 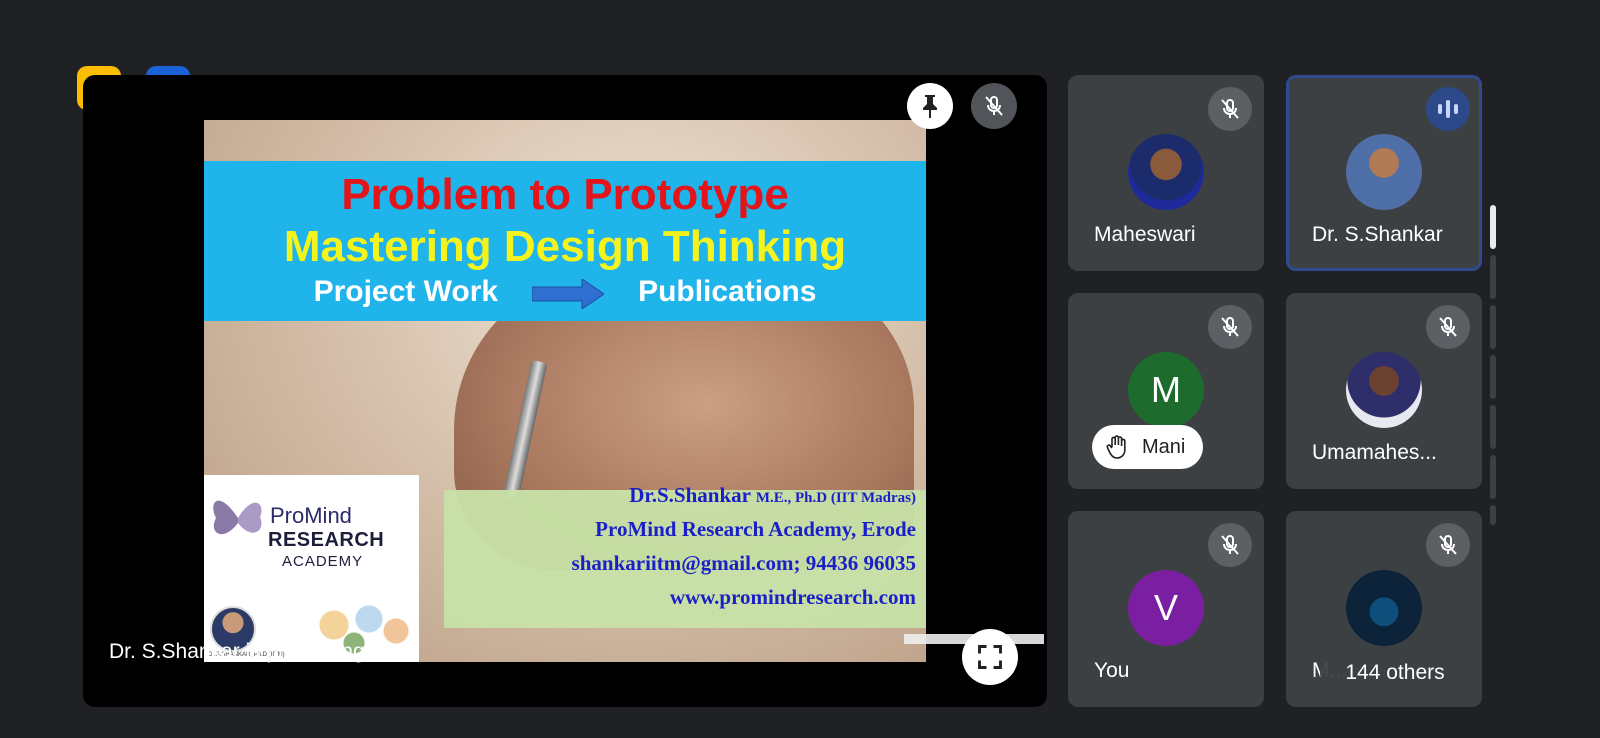 What do you see at coordinates (237, 651) in the screenshot?
I see `presenting-label: Dr. S.Shankar is presenting` at bounding box center [237, 651].